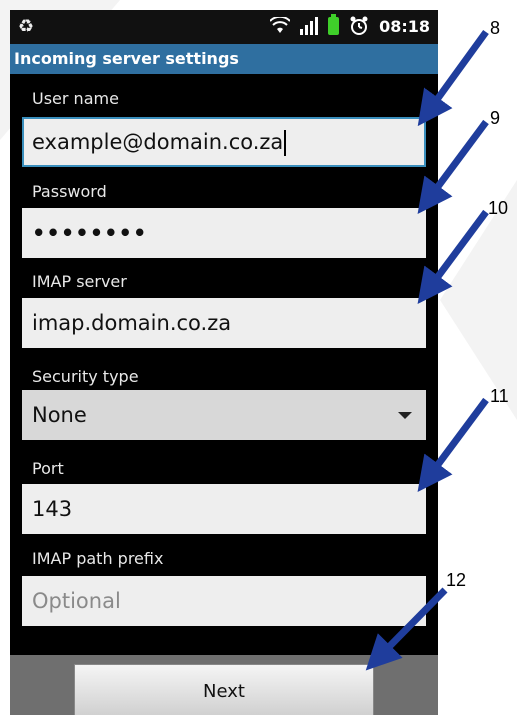 The width and height of the screenshot is (517, 715). What do you see at coordinates (456, 580) in the screenshot?
I see `annotation-label-12: 12` at bounding box center [456, 580].